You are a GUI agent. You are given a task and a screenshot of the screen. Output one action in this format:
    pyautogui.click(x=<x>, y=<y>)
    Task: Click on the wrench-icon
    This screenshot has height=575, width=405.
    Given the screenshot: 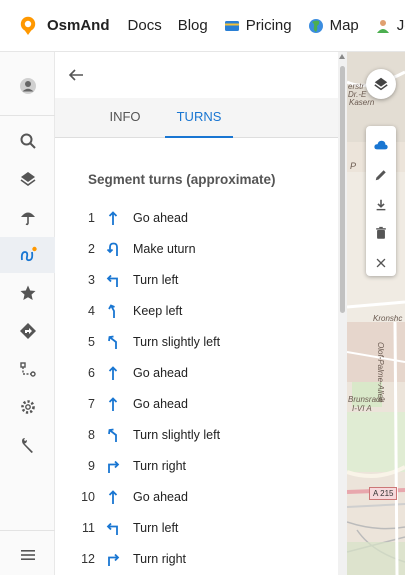 What is the action you would take?
    pyautogui.click(x=27, y=445)
    